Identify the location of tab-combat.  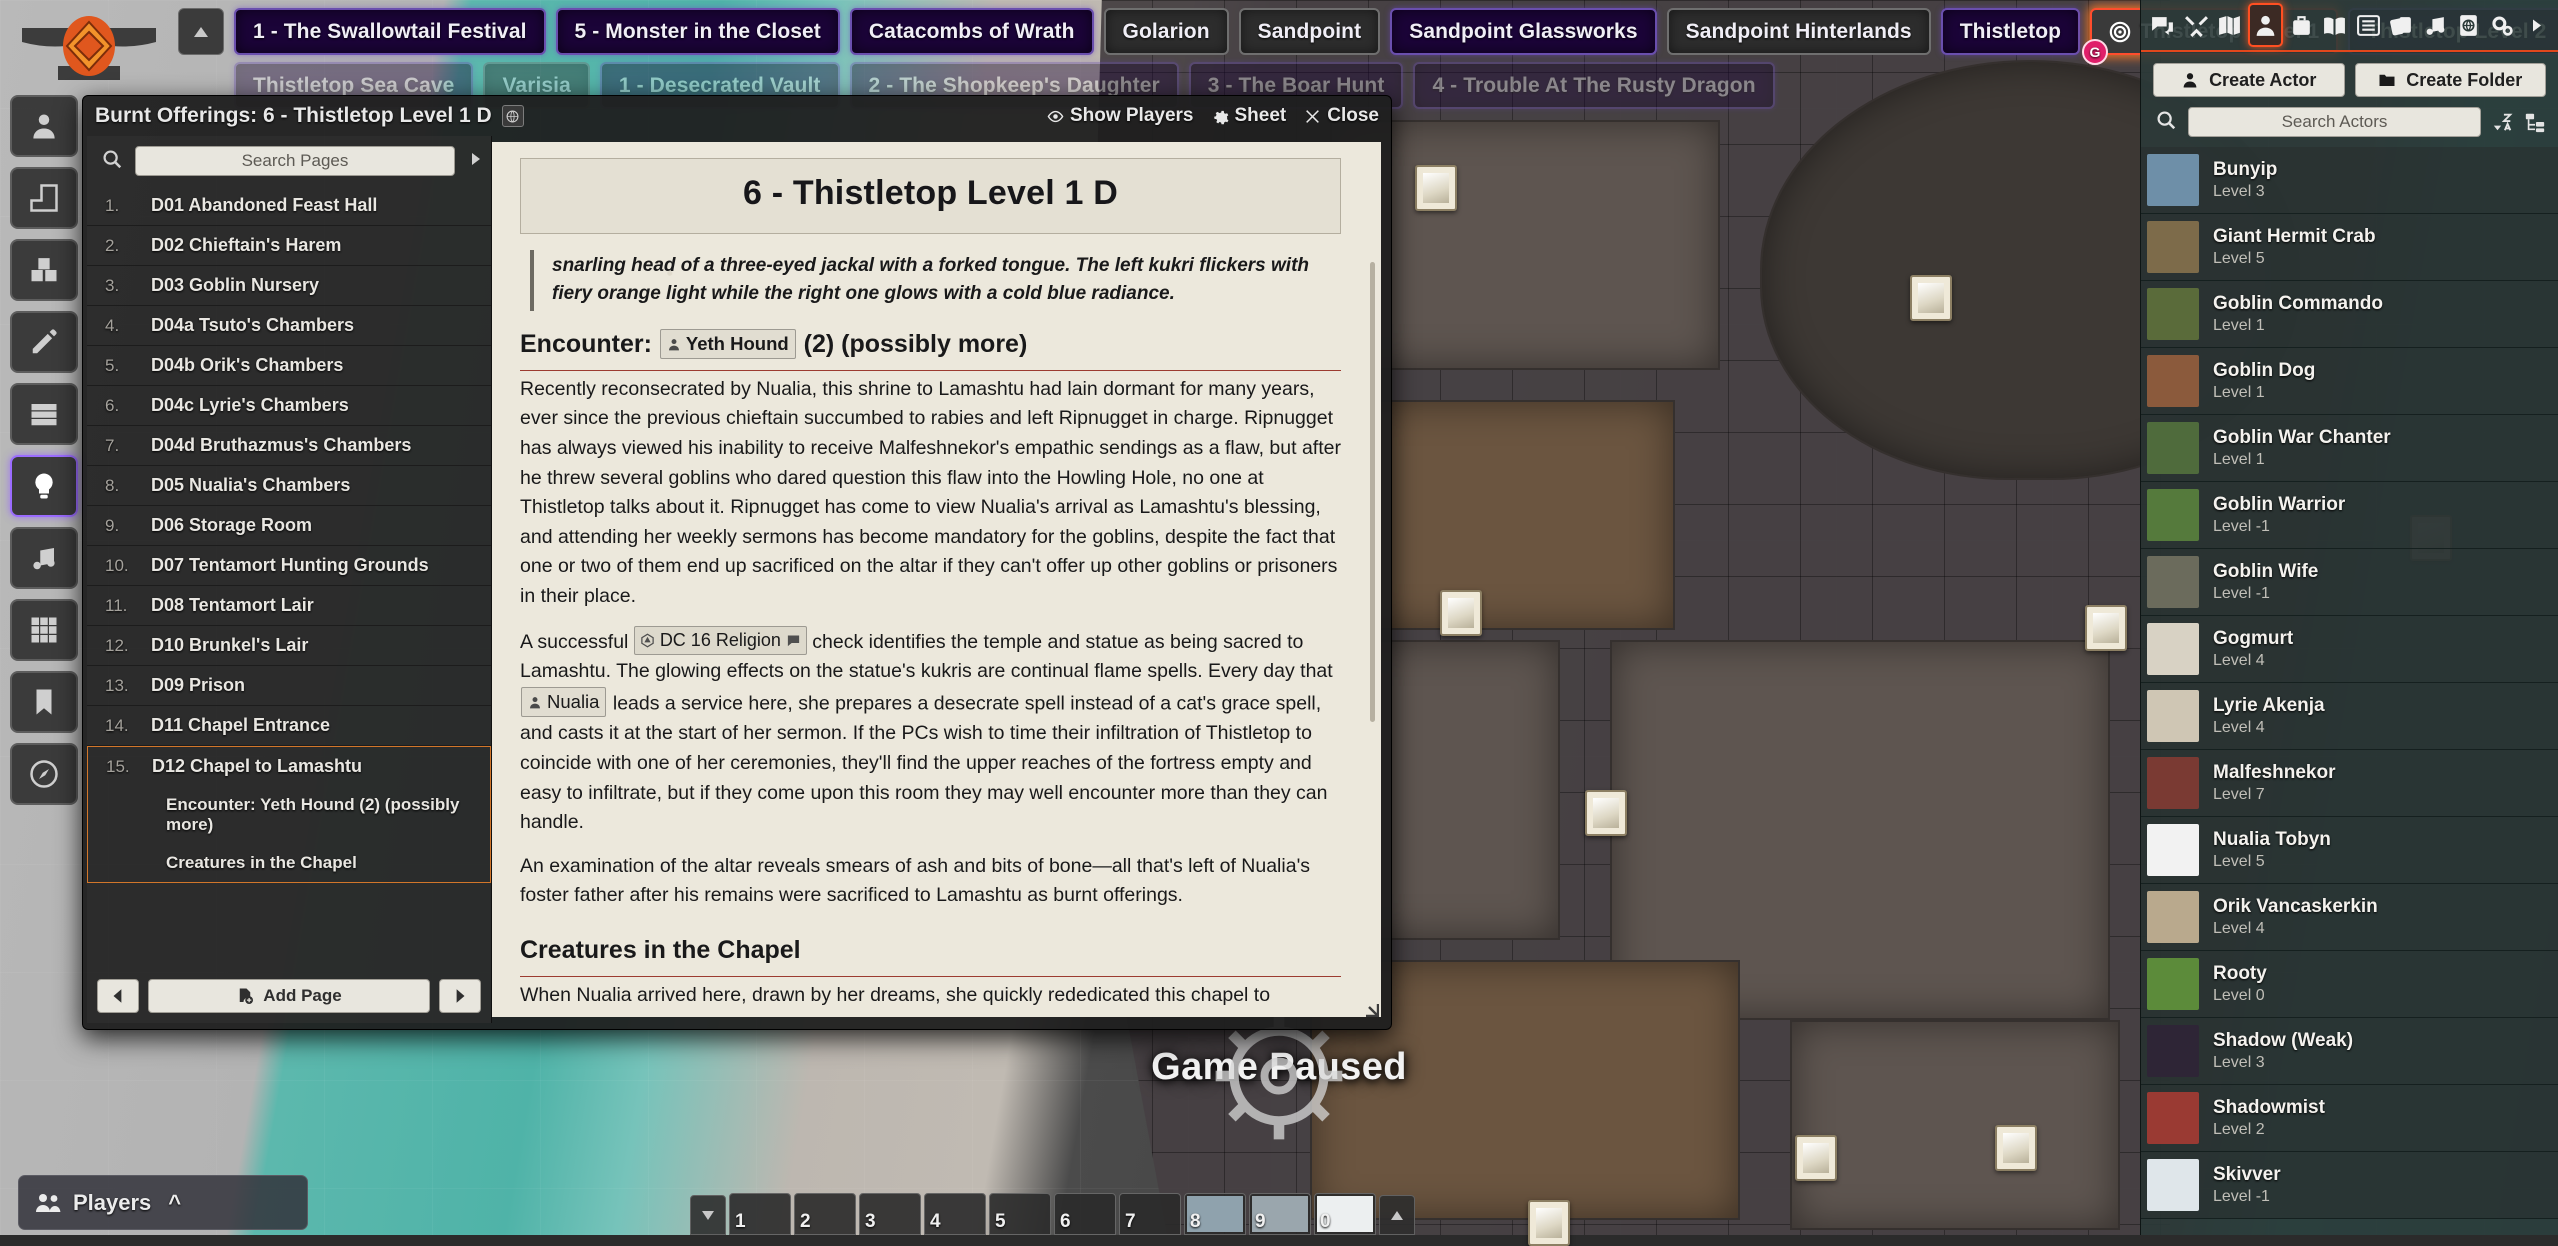
(2197, 25).